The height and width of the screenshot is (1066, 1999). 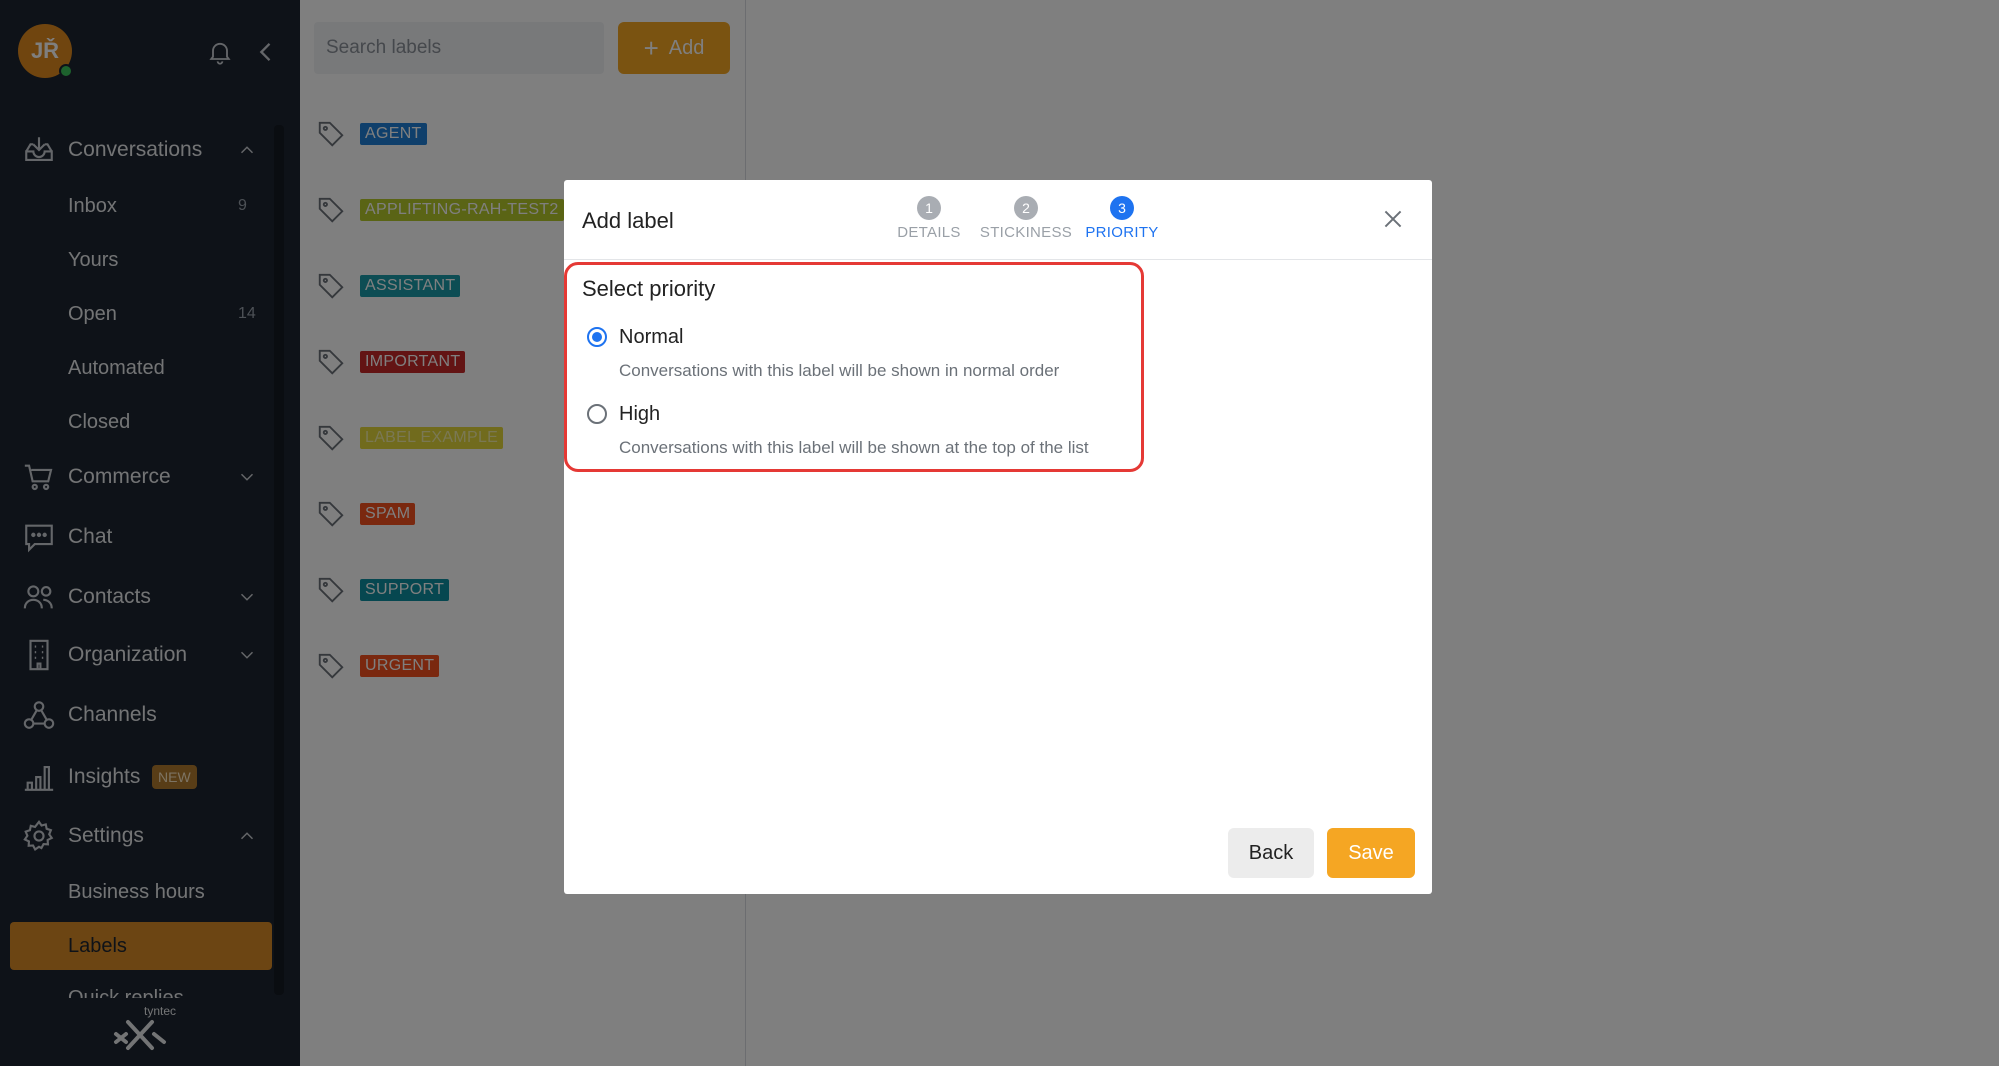 I want to click on step-number: 3, so click(x=1122, y=208).